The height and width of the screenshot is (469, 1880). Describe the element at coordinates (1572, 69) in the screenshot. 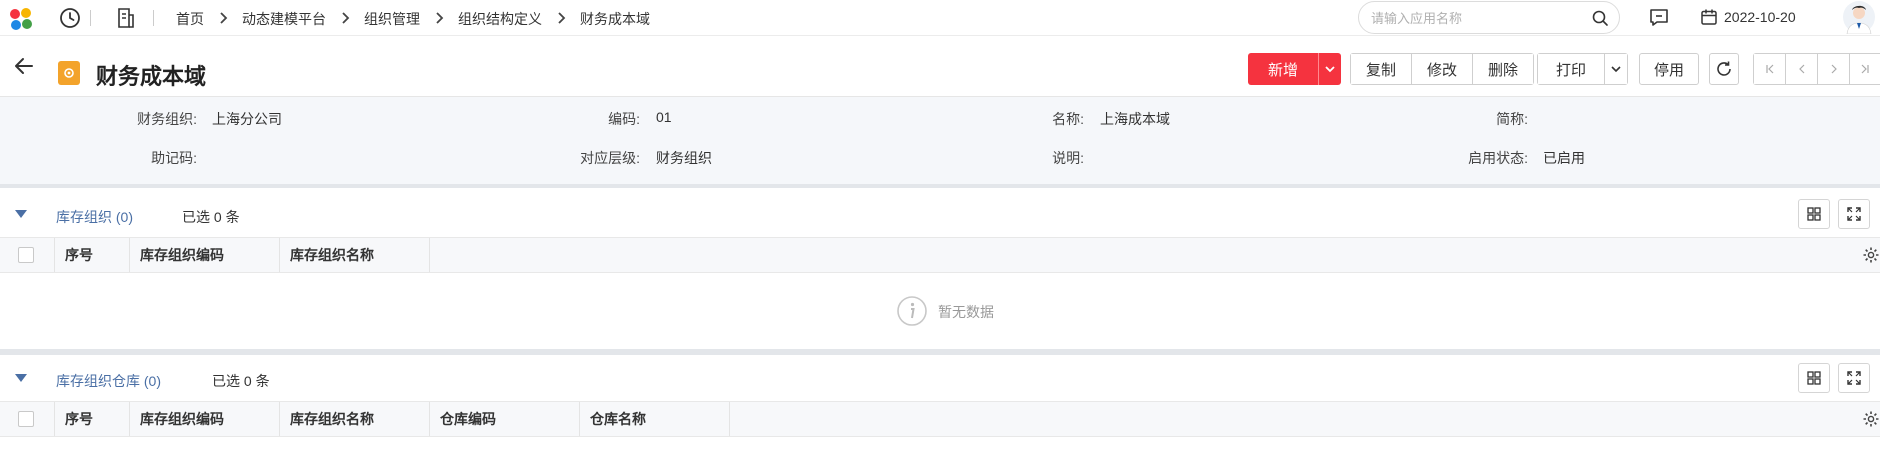

I see `print-button: 打印` at that location.